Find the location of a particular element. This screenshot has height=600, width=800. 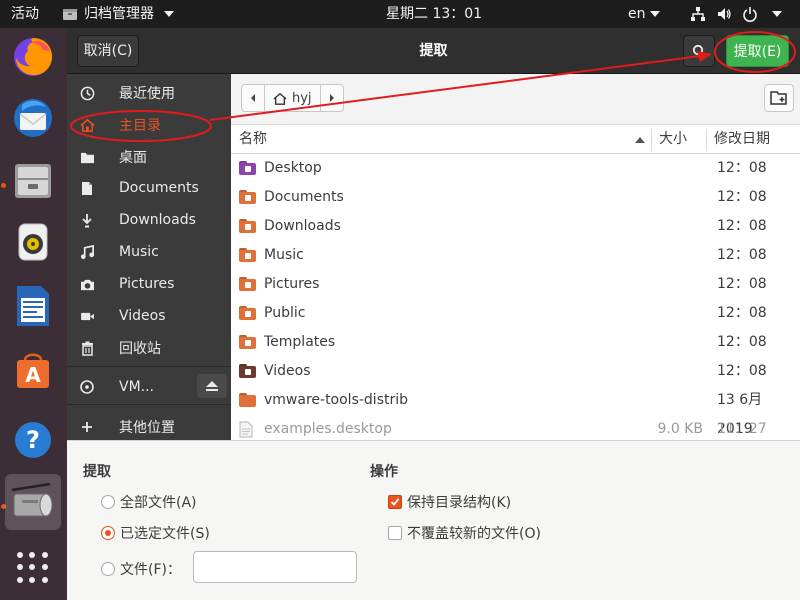

path-forward-button is located at coordinates (332, 98).